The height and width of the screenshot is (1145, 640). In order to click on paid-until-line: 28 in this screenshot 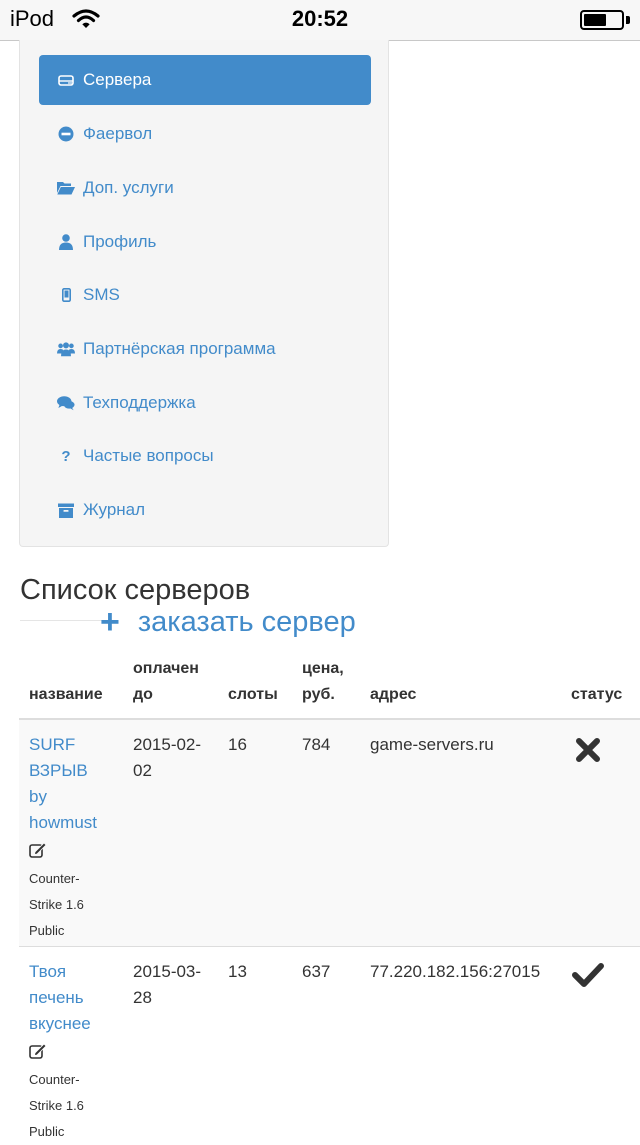, I will do `click(142, 997)`.